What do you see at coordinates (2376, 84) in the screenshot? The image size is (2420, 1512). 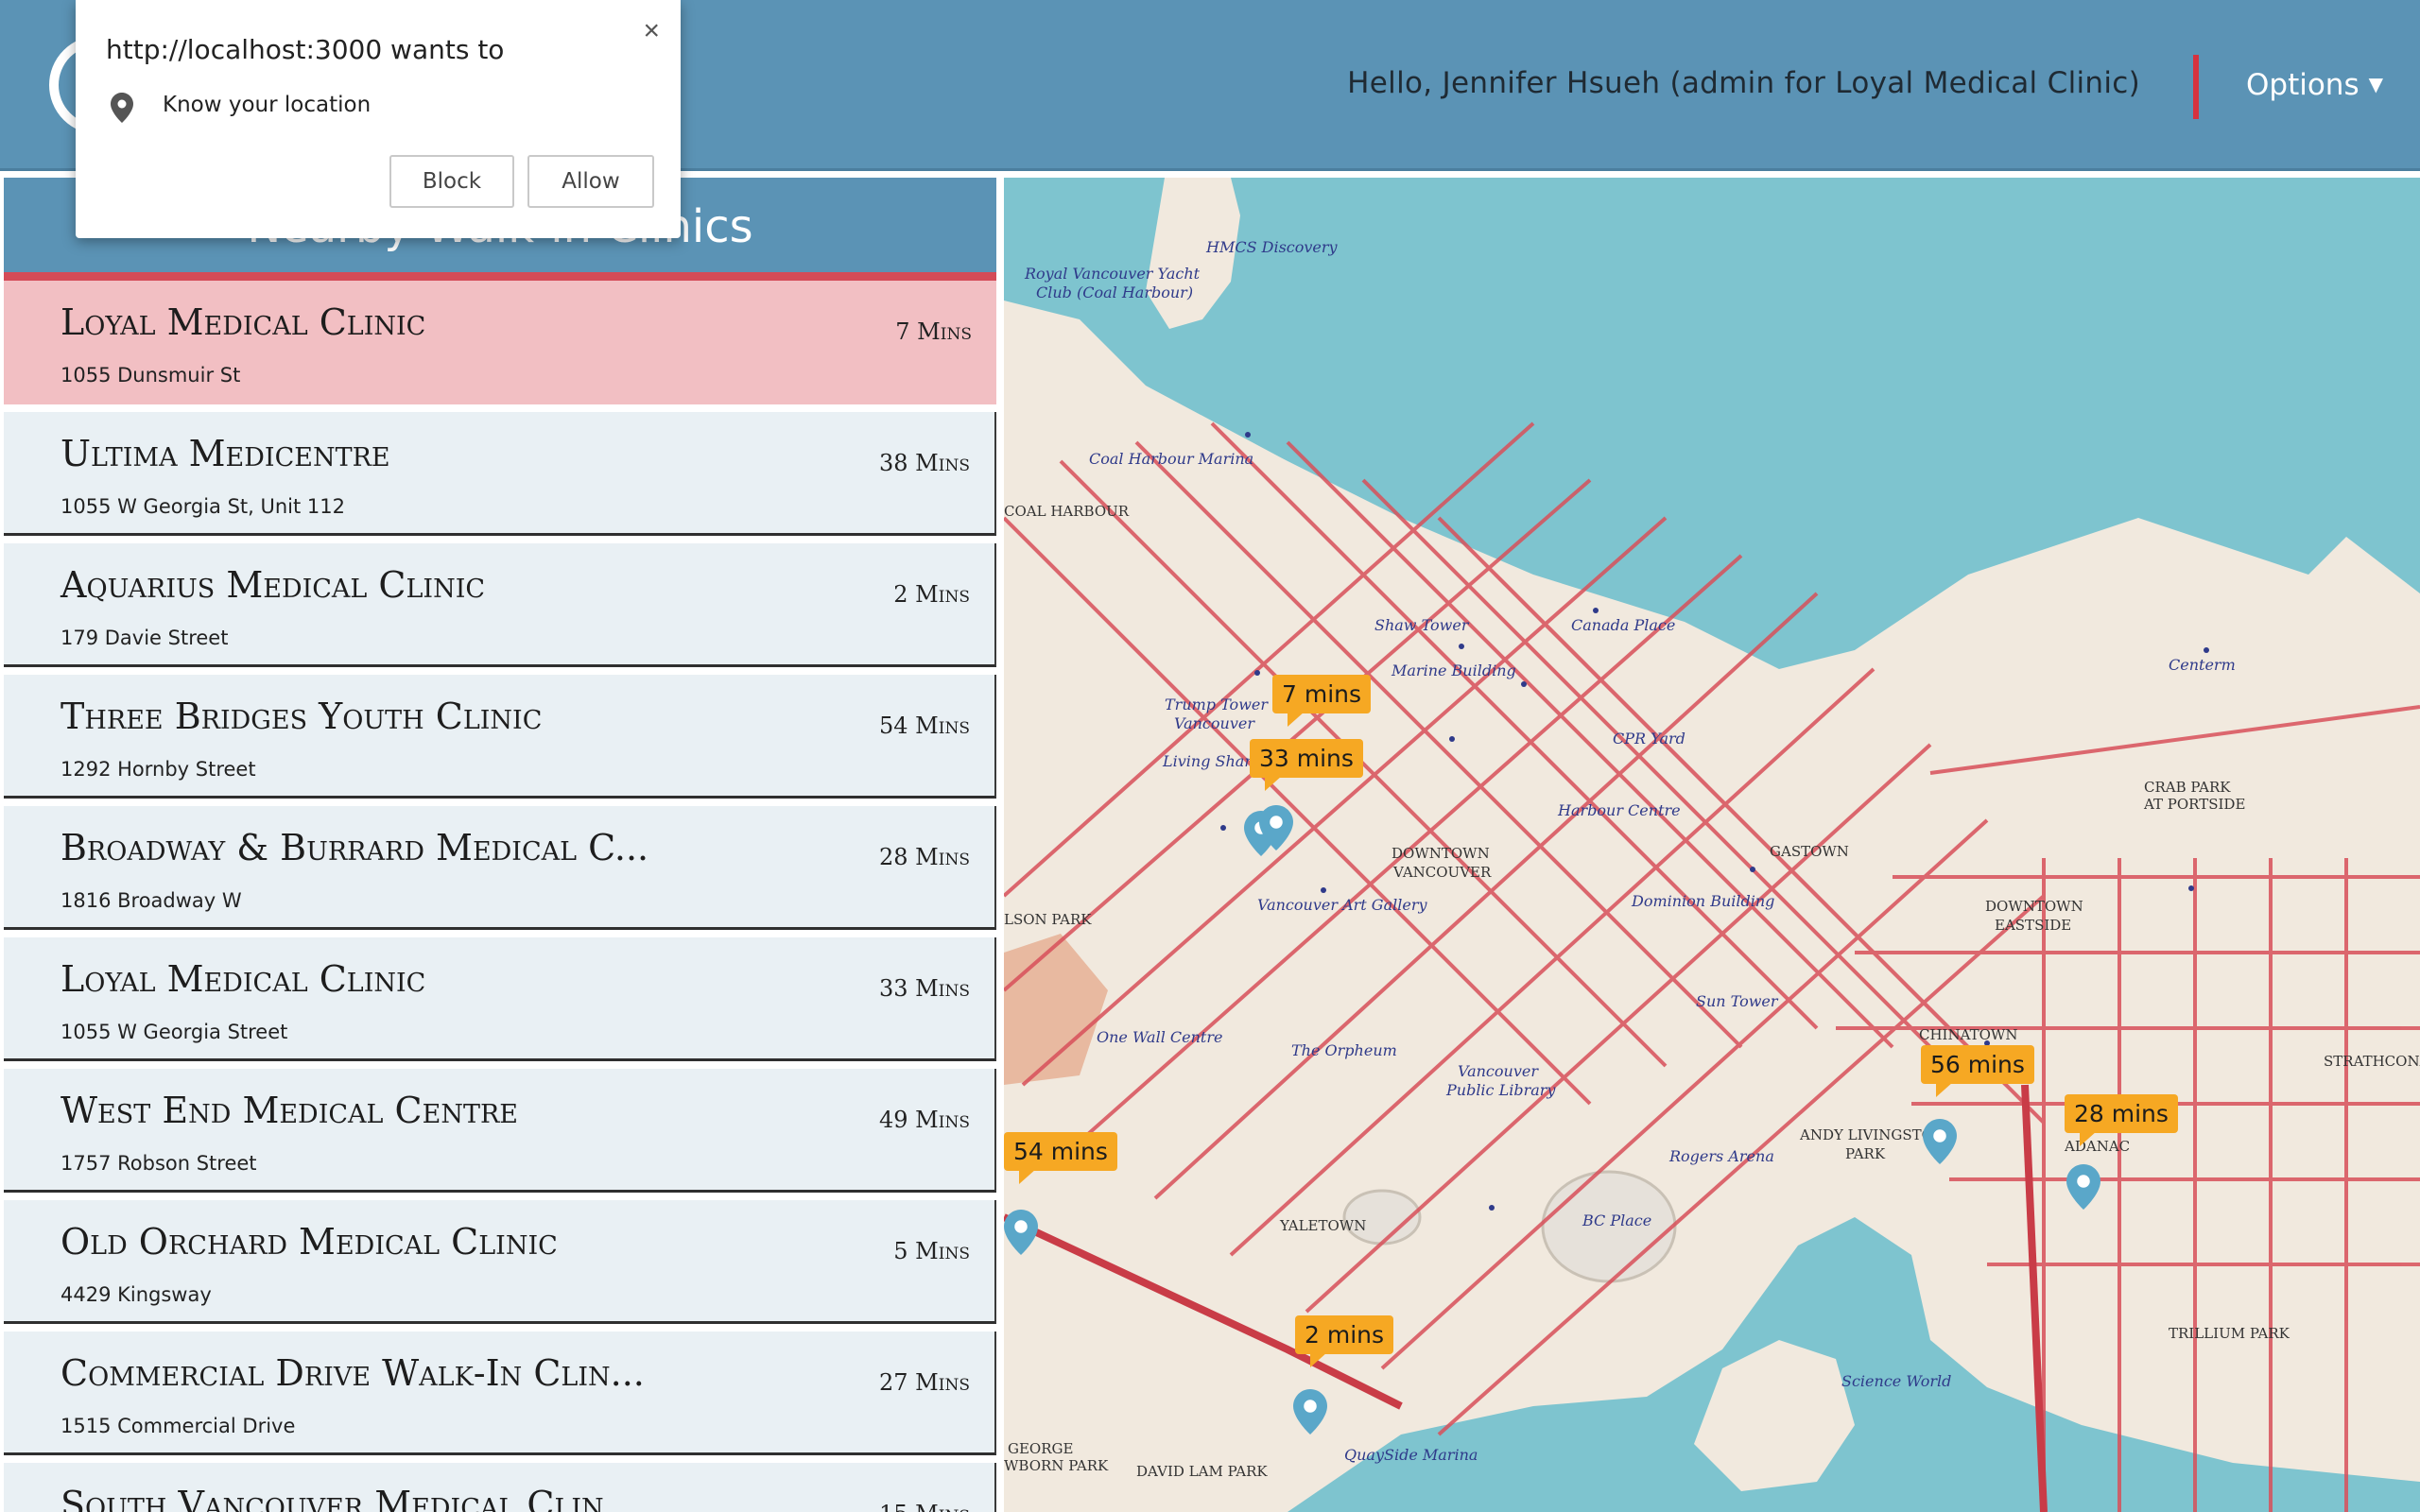 I see `caret-down-icon: ▼` at bounding box center [2376, 84].